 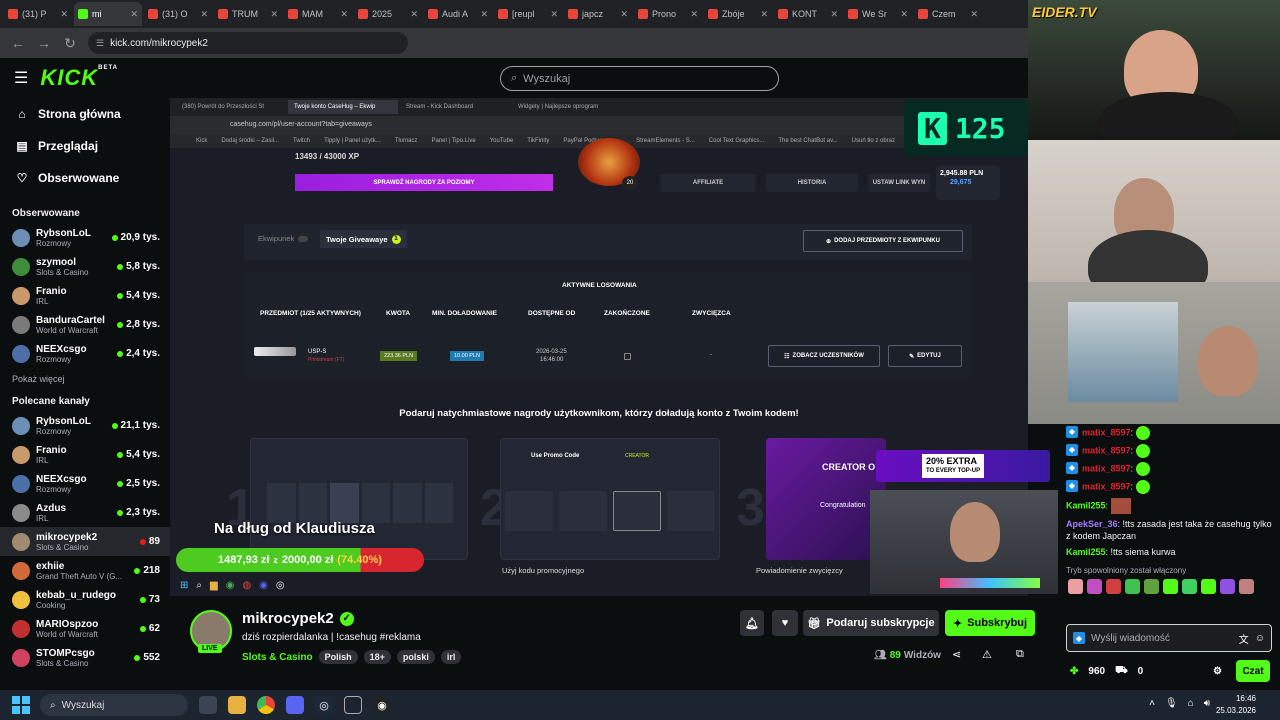 What do you see at coordinates (208, 705) in the screenshot?
I see `task-view-icon` at bounding box center [208, 705].